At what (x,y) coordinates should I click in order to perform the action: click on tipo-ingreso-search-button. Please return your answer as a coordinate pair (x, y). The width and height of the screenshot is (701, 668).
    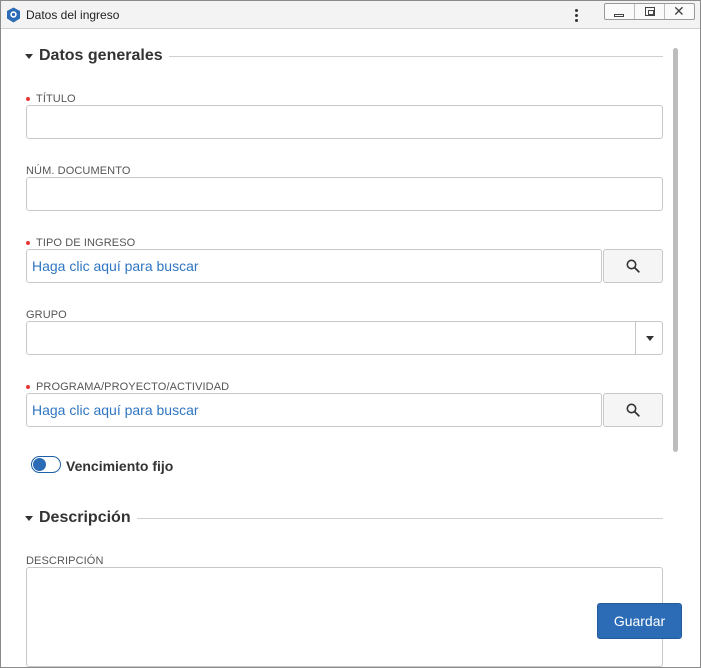
    Looking at the image, I should click on (633, 266).